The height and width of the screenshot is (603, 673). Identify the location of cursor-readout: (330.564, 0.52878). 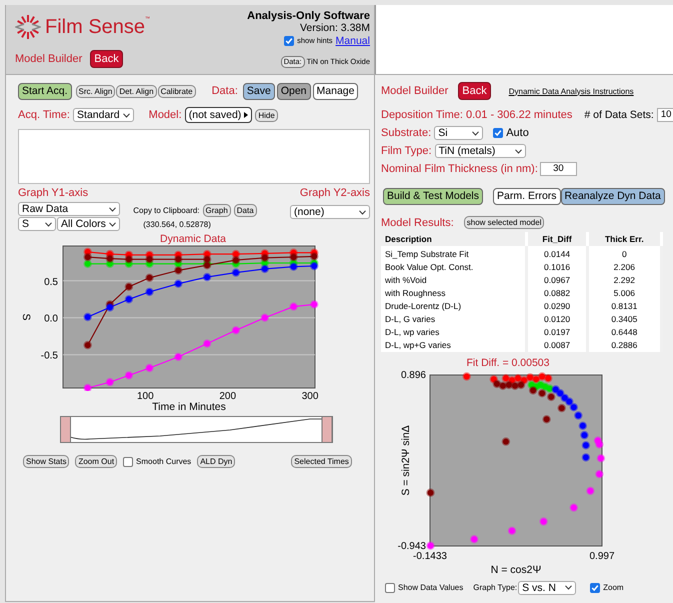
(177, 224).